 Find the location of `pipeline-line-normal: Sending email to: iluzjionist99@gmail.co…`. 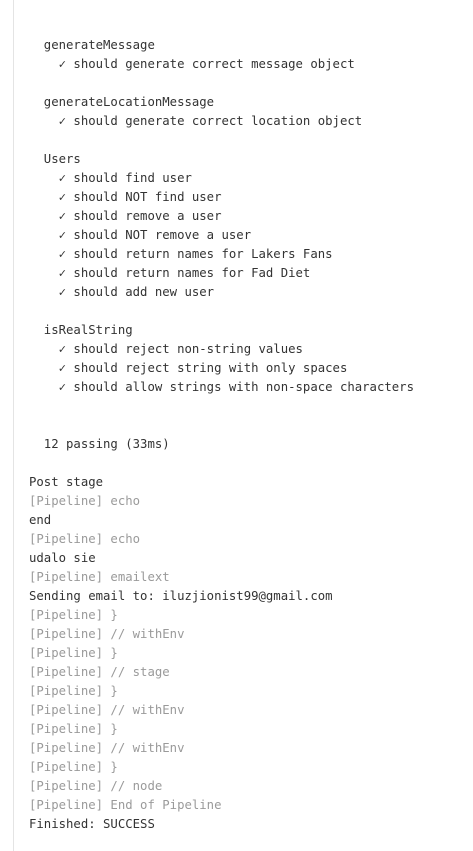

pipeline-line-normal: Sending email to: iluzjionist99@gmail.co… is located at coordinates (181, 596).